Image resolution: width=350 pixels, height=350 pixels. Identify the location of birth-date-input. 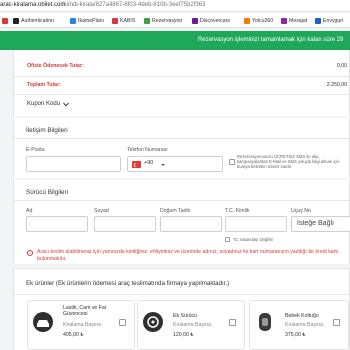
(191, 224).